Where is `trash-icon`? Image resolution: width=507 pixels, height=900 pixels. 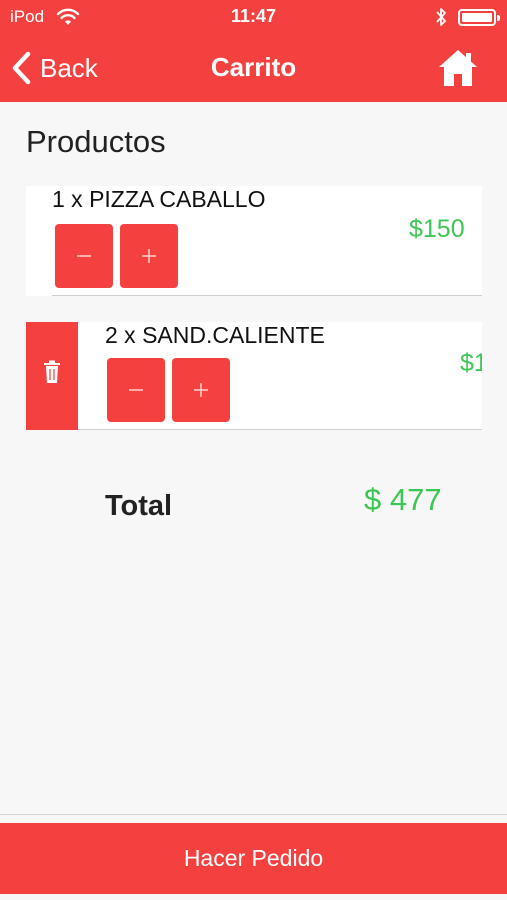 trash-icon is located at coordinates (52, 371).